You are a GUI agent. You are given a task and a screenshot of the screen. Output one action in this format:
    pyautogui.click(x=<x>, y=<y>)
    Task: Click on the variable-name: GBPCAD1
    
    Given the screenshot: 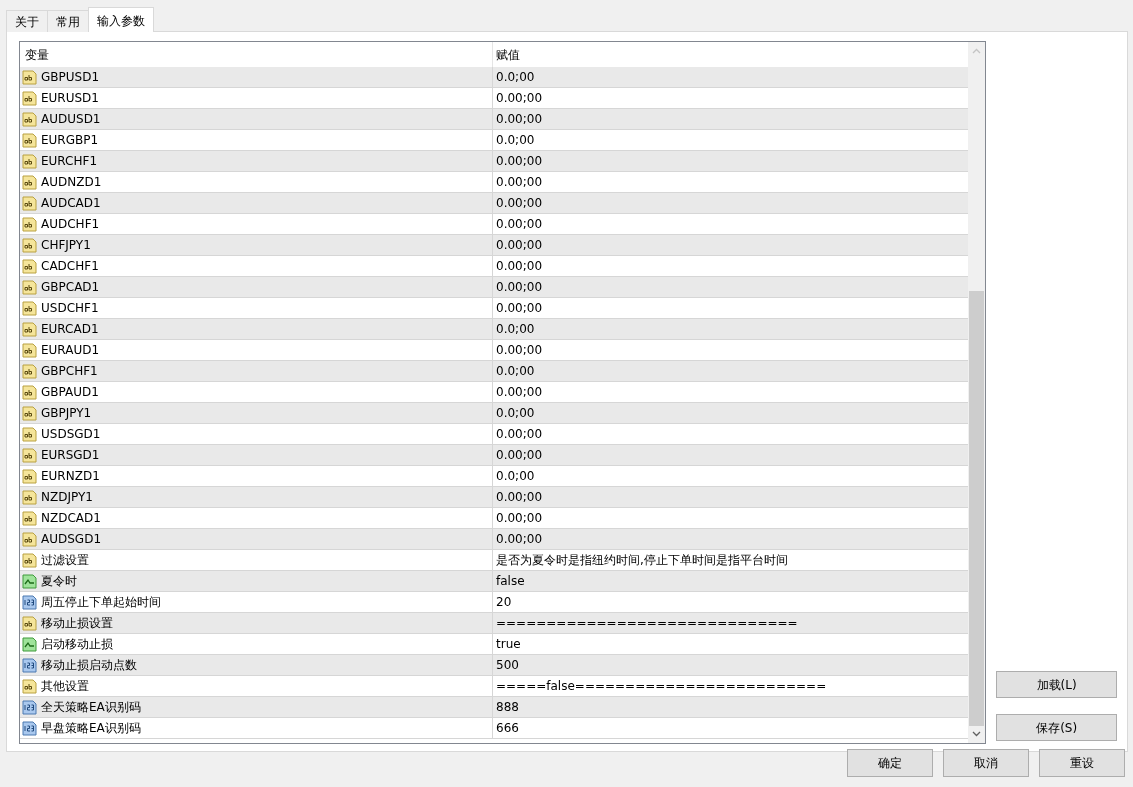 What is the action you would take?
    pyautogui.click(x=70, y=287)
    